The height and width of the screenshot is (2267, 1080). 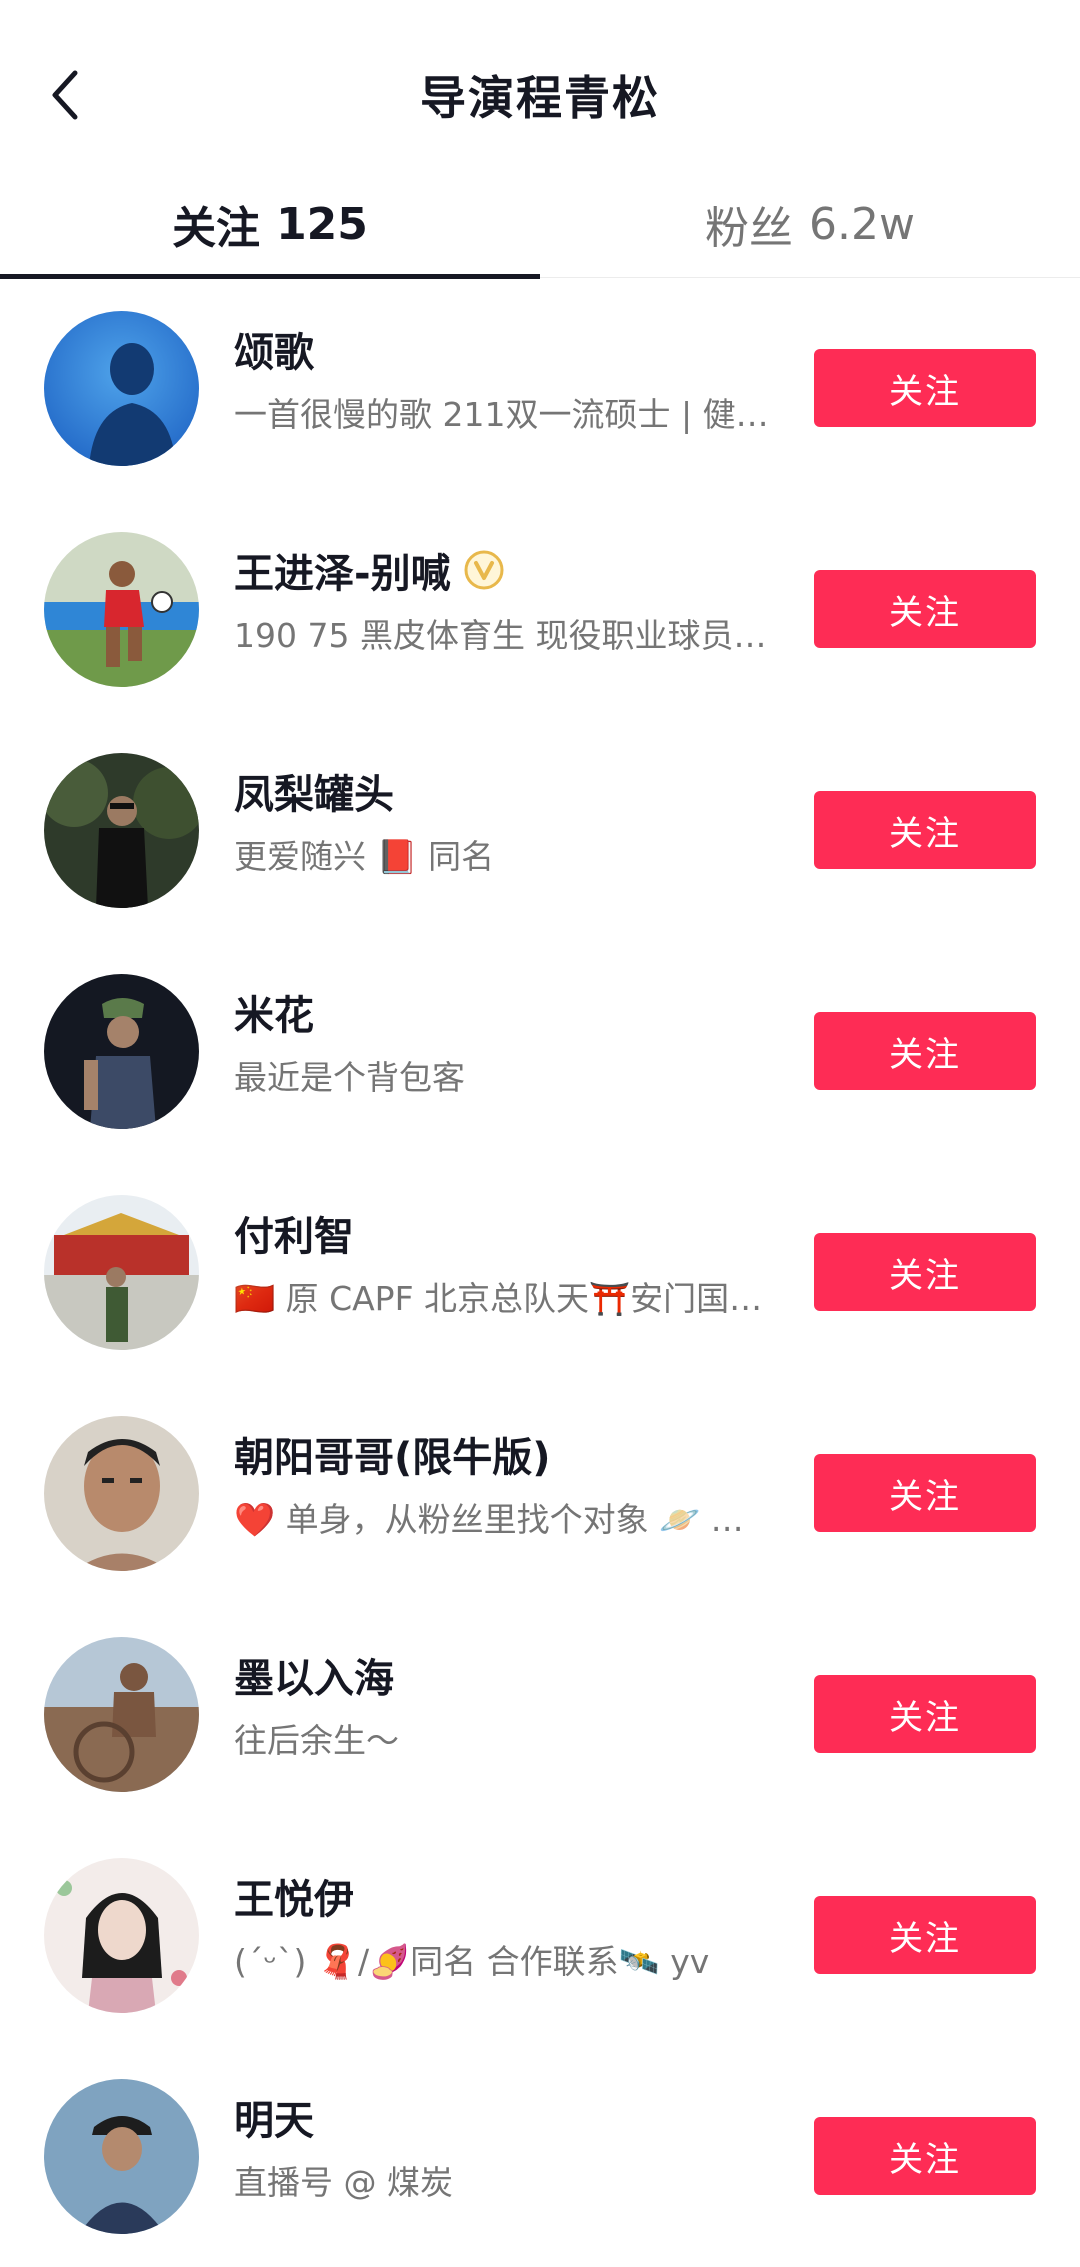 I want to click on user-bio: 直播号 @ 煤炭, so click(x=343, y=2182).